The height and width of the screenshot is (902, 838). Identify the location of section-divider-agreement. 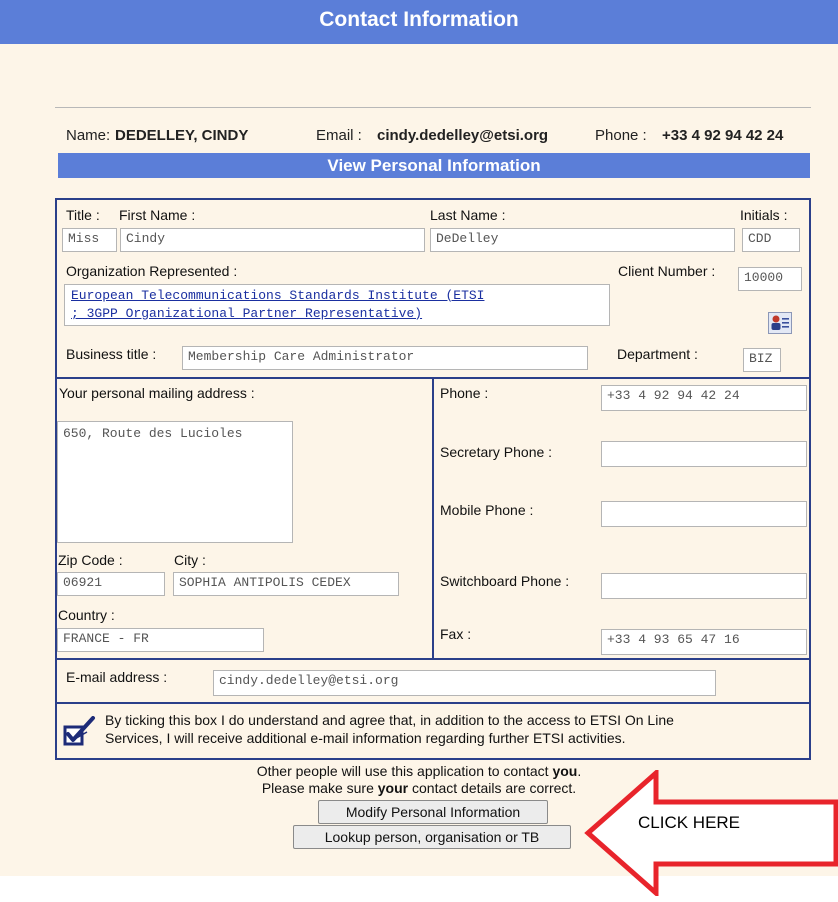
(433, 703).